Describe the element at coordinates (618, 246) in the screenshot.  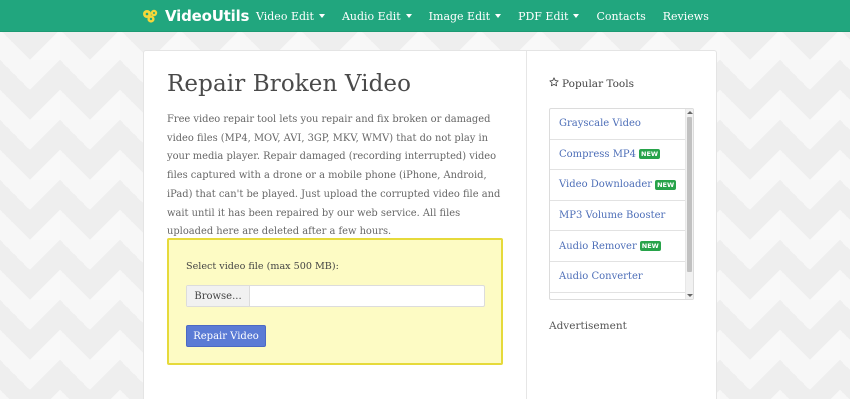
I see `tool-link-audio-remover: Audio Remover NEW` at that location.